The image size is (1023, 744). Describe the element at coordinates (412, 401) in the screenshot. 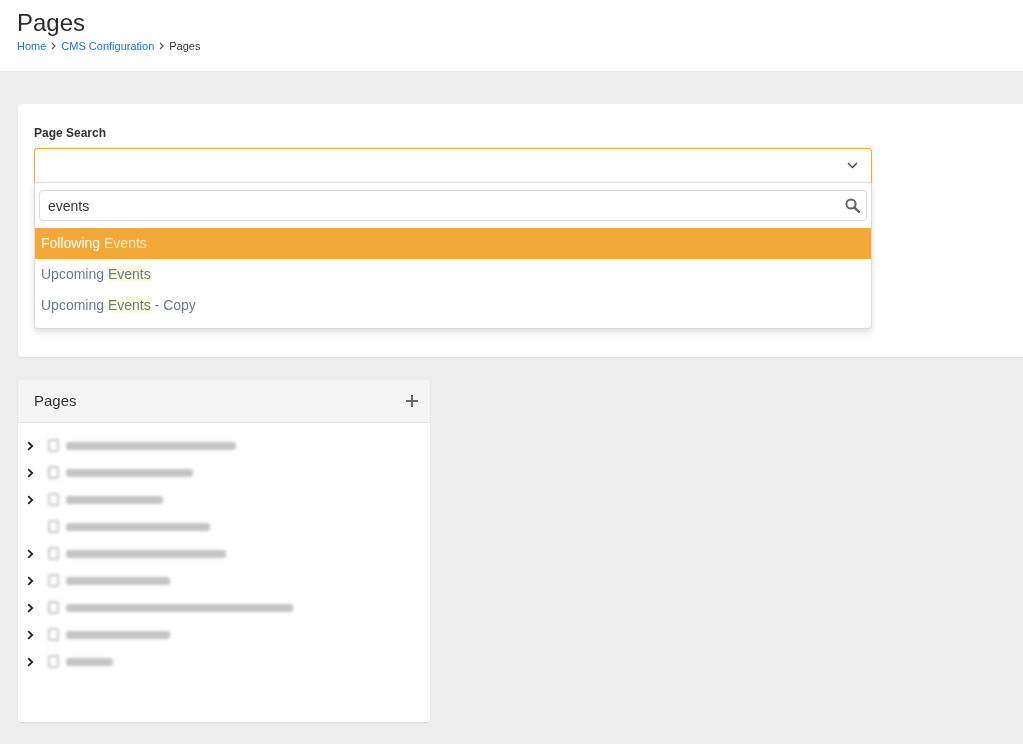

I see `add-icon` at that location.